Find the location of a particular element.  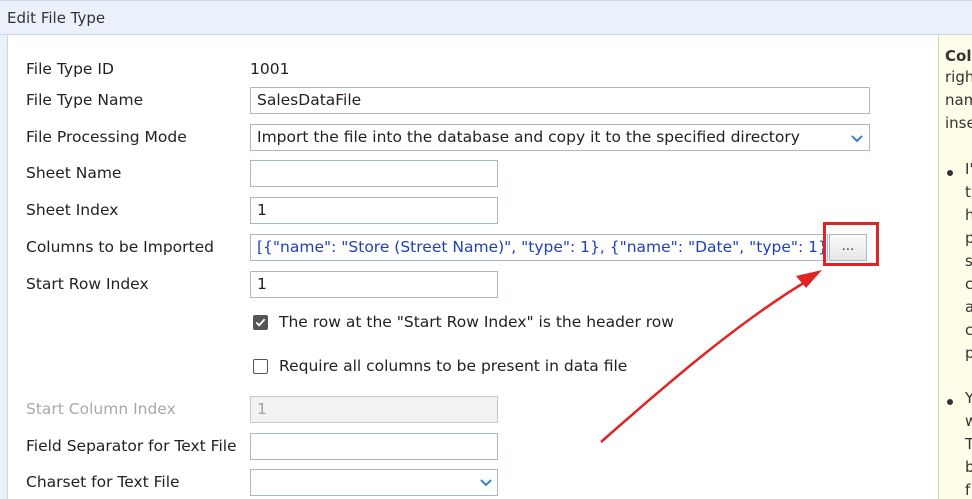

sheet-name-input is located at coordinates (374, 173).